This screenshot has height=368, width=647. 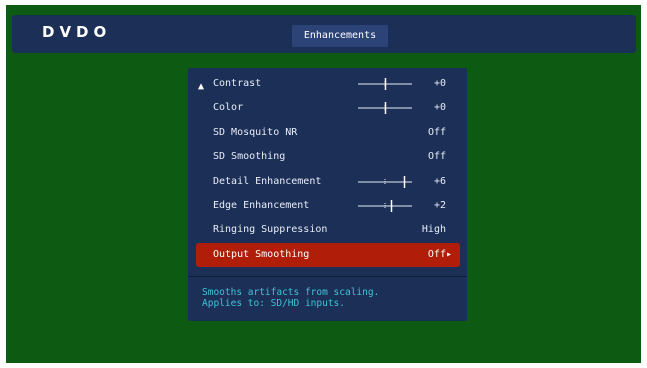 What do you see at coordinates (273, 303) in the screenshot?
I see `help-text-line: Applies to: SD/HD inputs.` at bounding box center [273, 303].